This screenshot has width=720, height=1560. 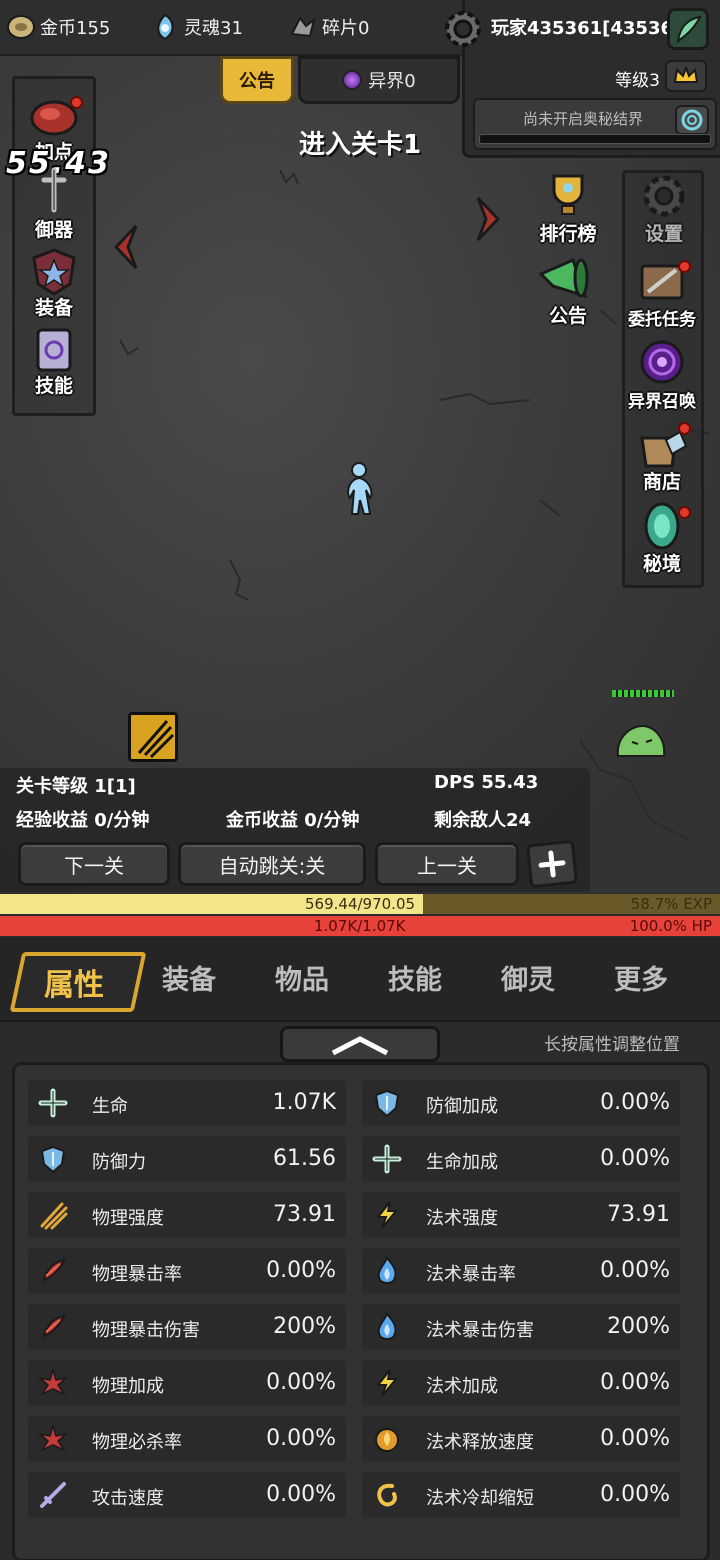 What do you see at coordinates (53, 1159) in the screenshot?
I see `shield-icon` at bounding box center [53, 1159].